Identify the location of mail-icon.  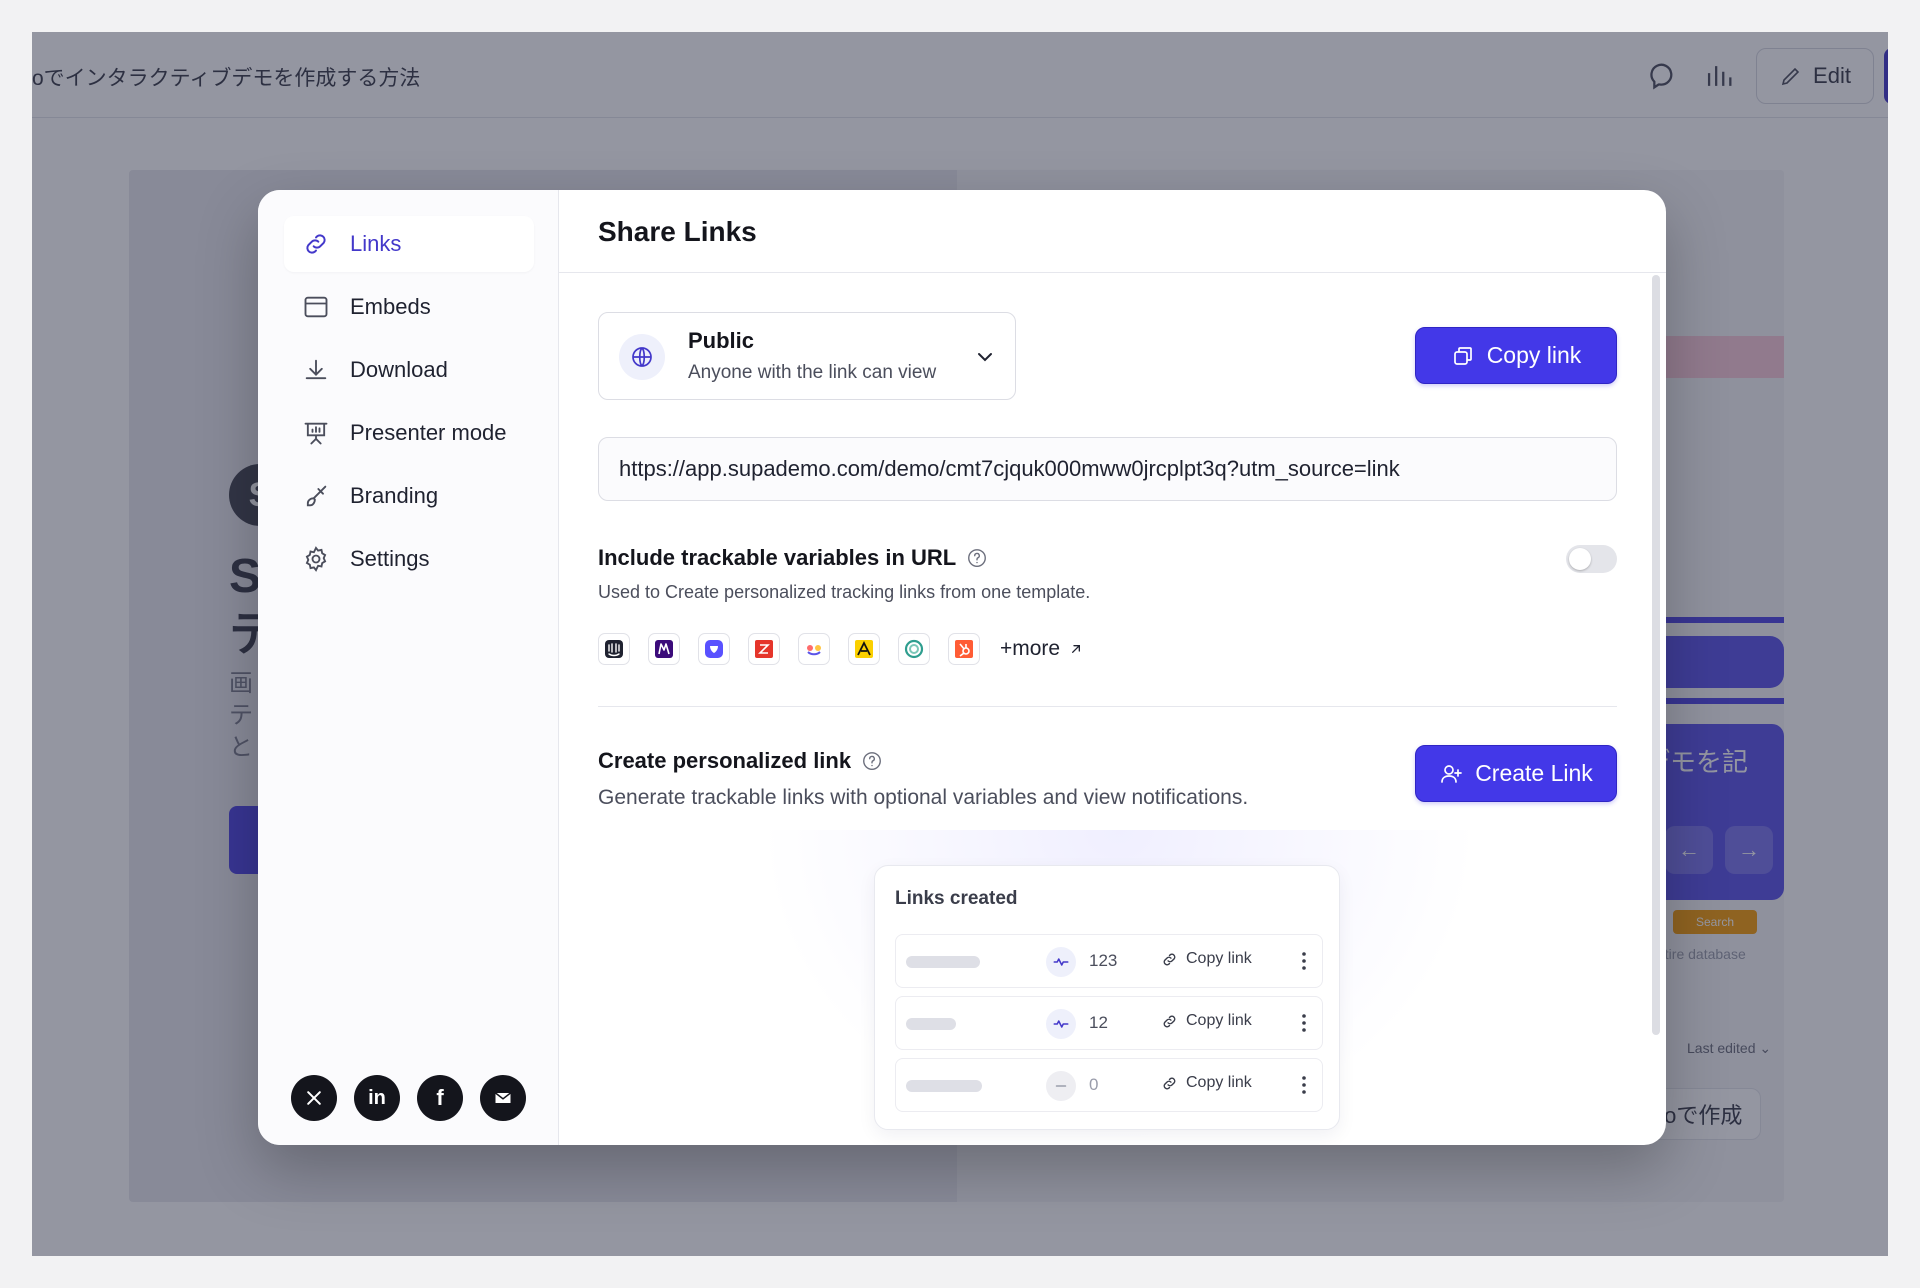
(503, 1097).